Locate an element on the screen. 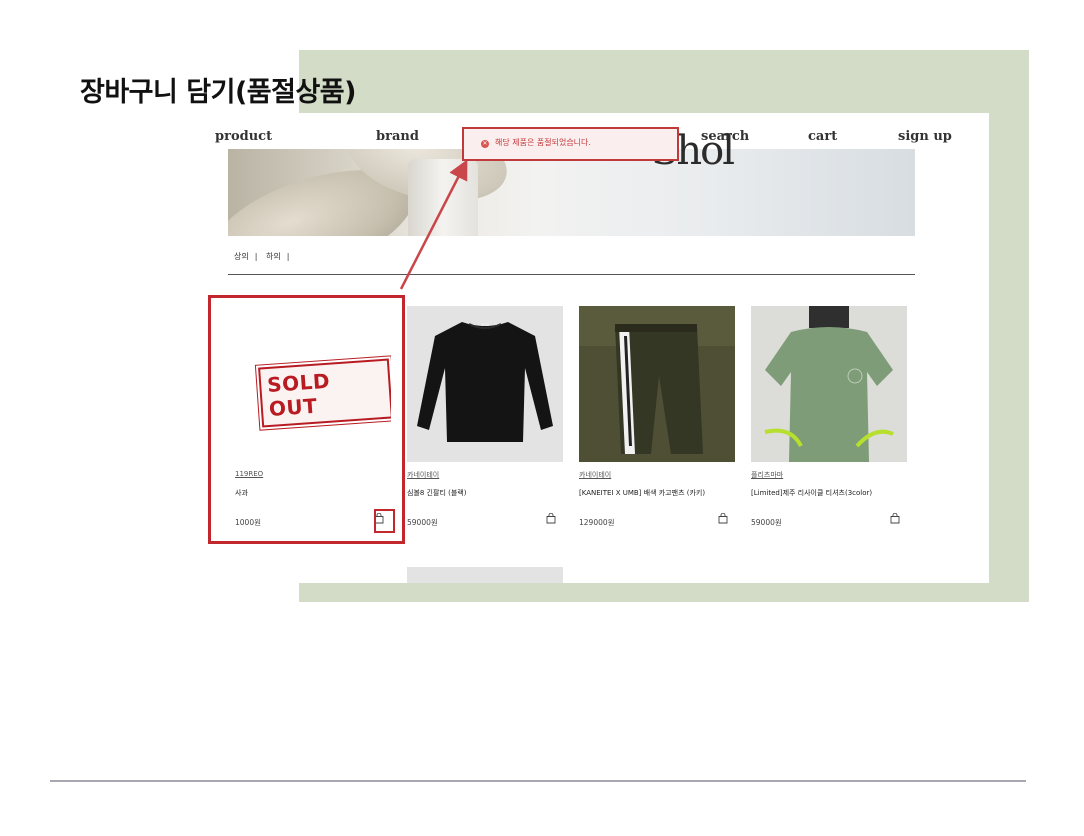 The image size is (1084, 836). slide-title: 장바구니 담기(품절상품) is located at coordinates (218, 92).